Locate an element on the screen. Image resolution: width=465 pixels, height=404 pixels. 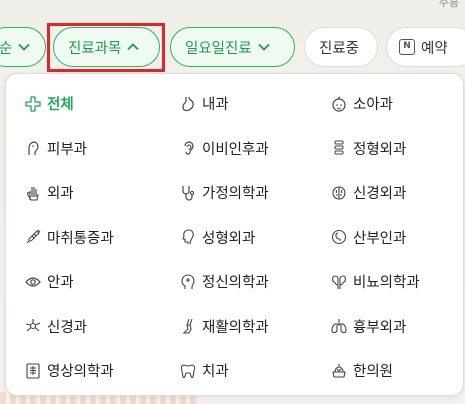
department-item: 소아과 is located at coordinates (362, 103).